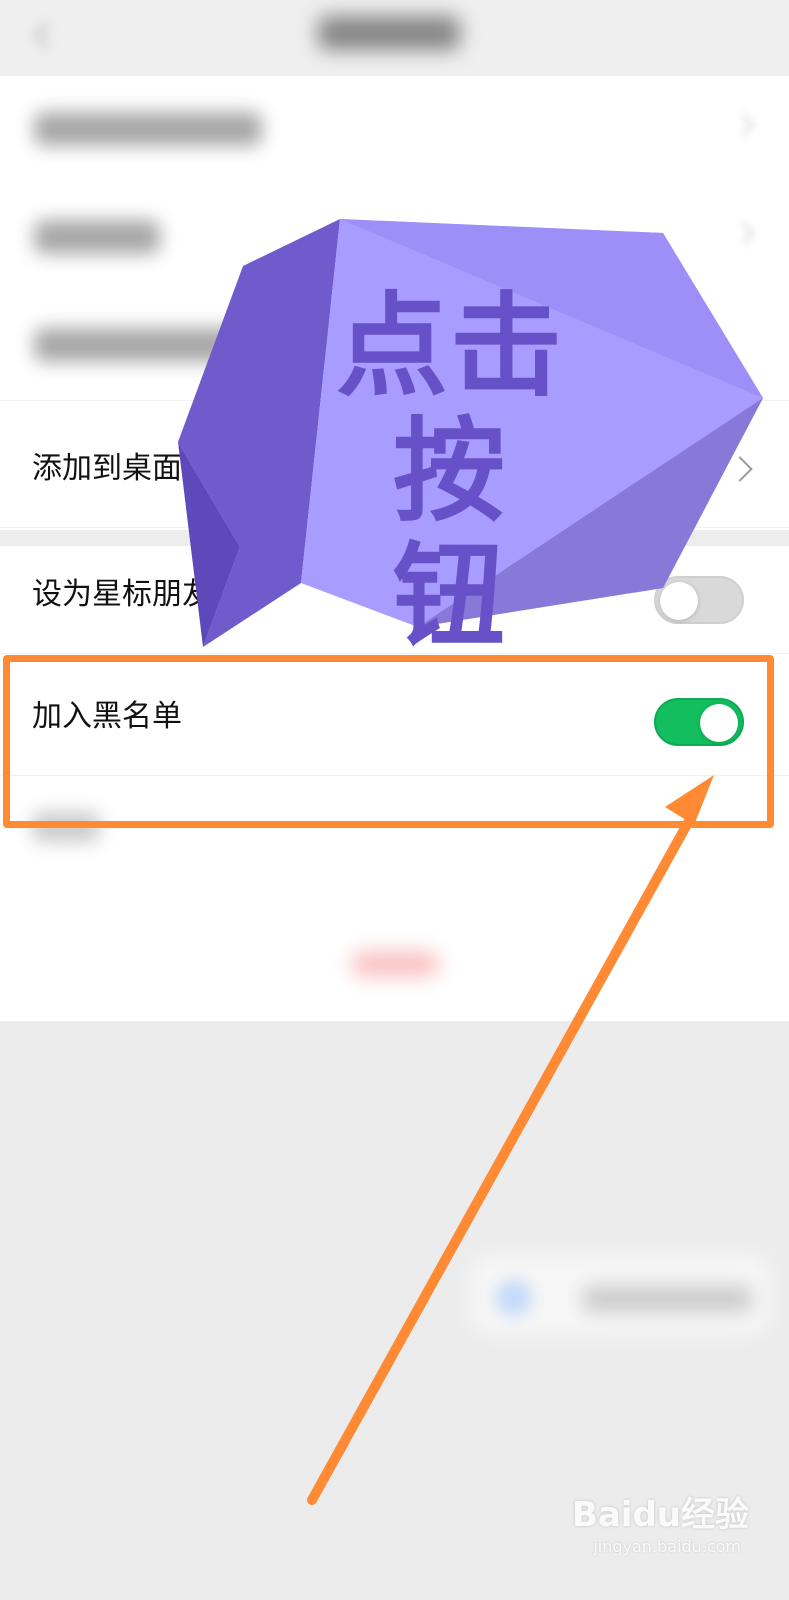 The width and height of the screenshot is (789, 1600). I want to click on watermark-logo: Baidu经验, so click(660, 1515).